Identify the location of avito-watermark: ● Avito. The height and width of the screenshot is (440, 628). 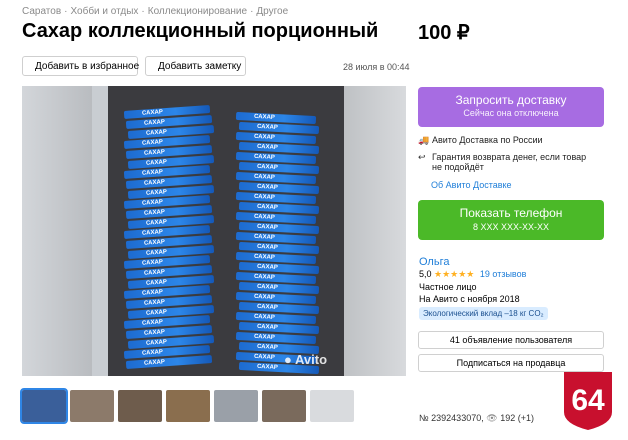
(305, 359).